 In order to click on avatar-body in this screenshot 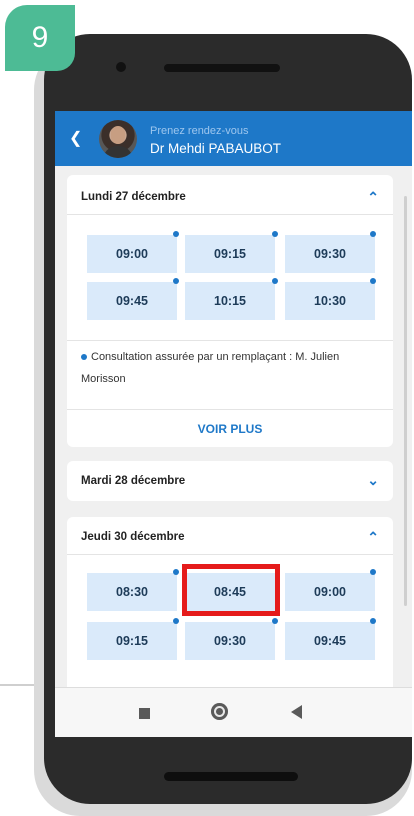, I will do `click(118, 152)`.